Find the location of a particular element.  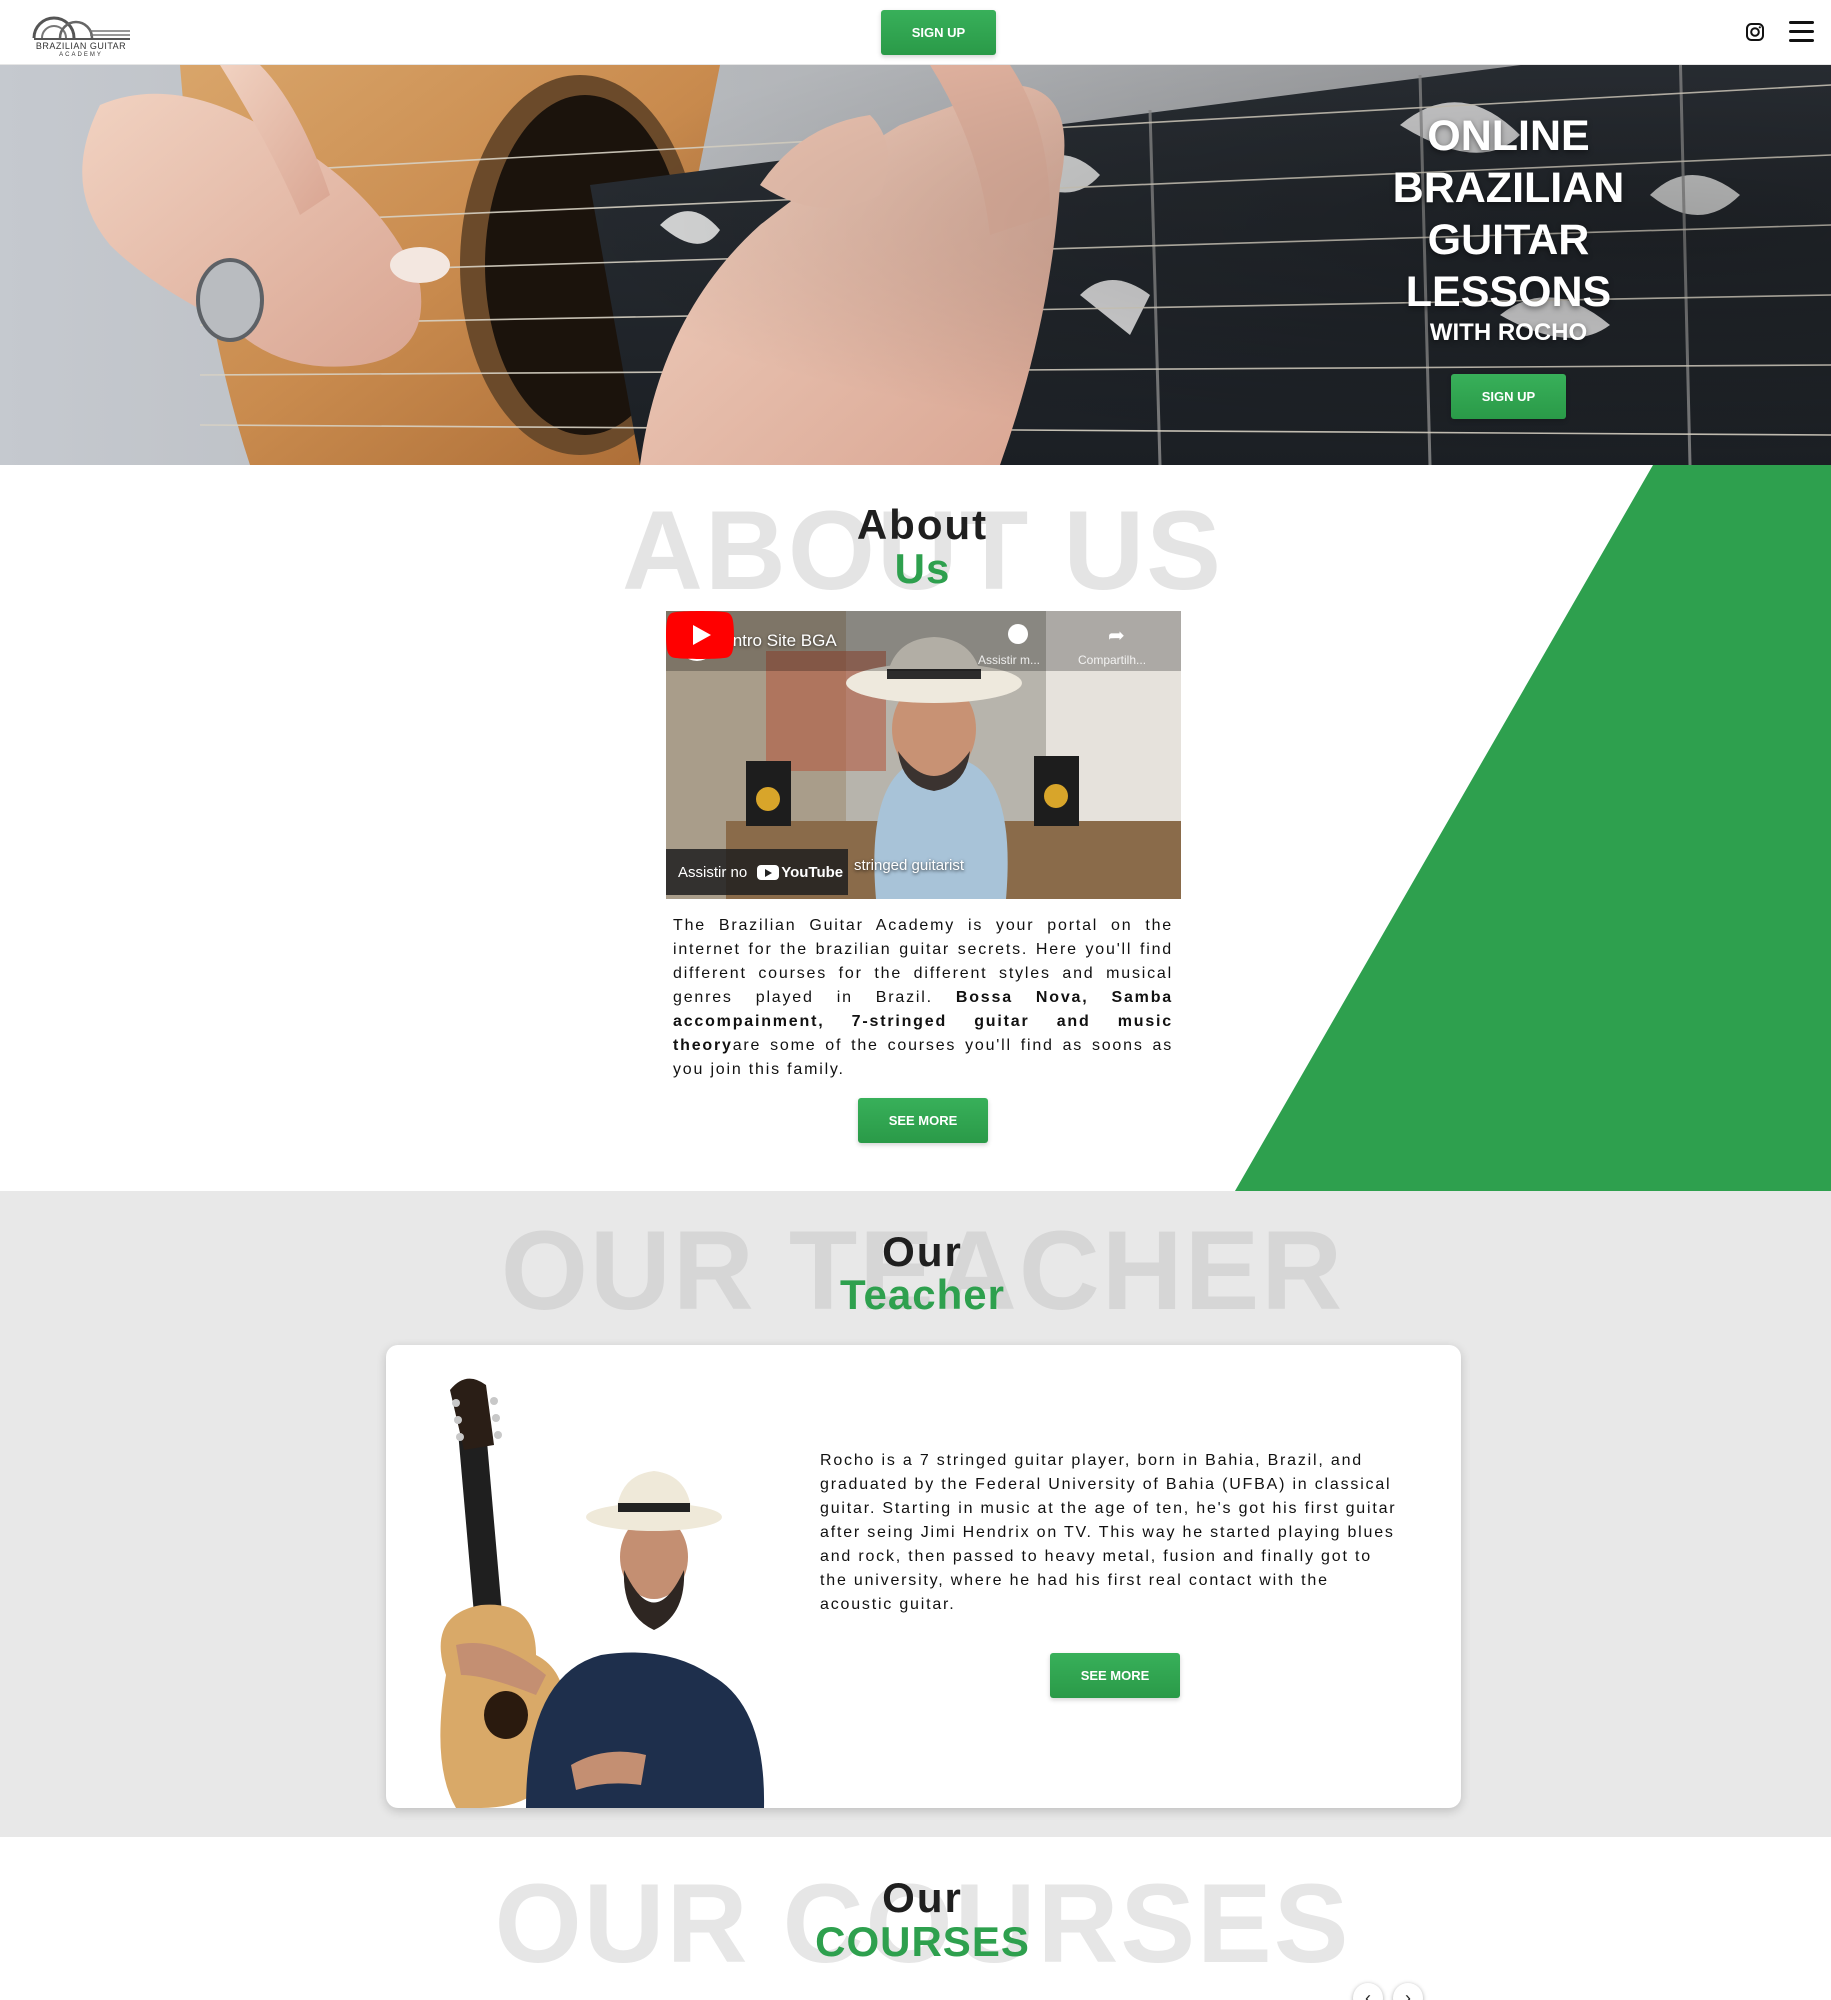

teacher-see-more-button: SEE MORE is located at coordinates (1115, 1675).